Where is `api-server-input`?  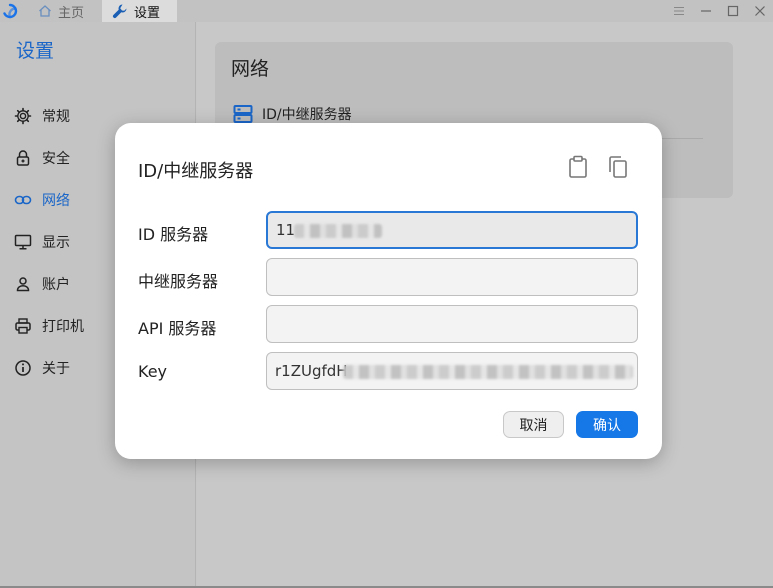 api-server-input is located at coordinates (452, 324).